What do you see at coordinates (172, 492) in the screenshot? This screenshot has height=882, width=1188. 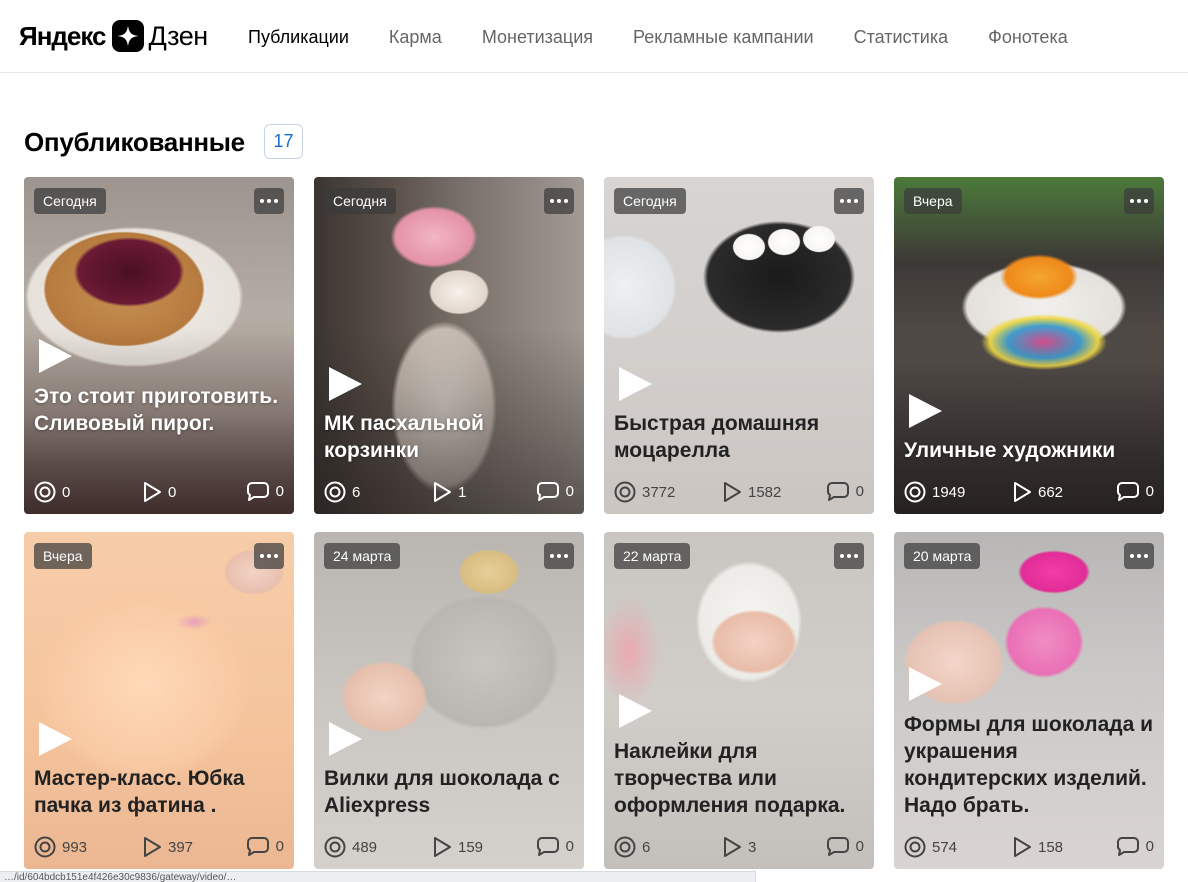 I see `plays-count: 0` at bounding box center [172, 492].